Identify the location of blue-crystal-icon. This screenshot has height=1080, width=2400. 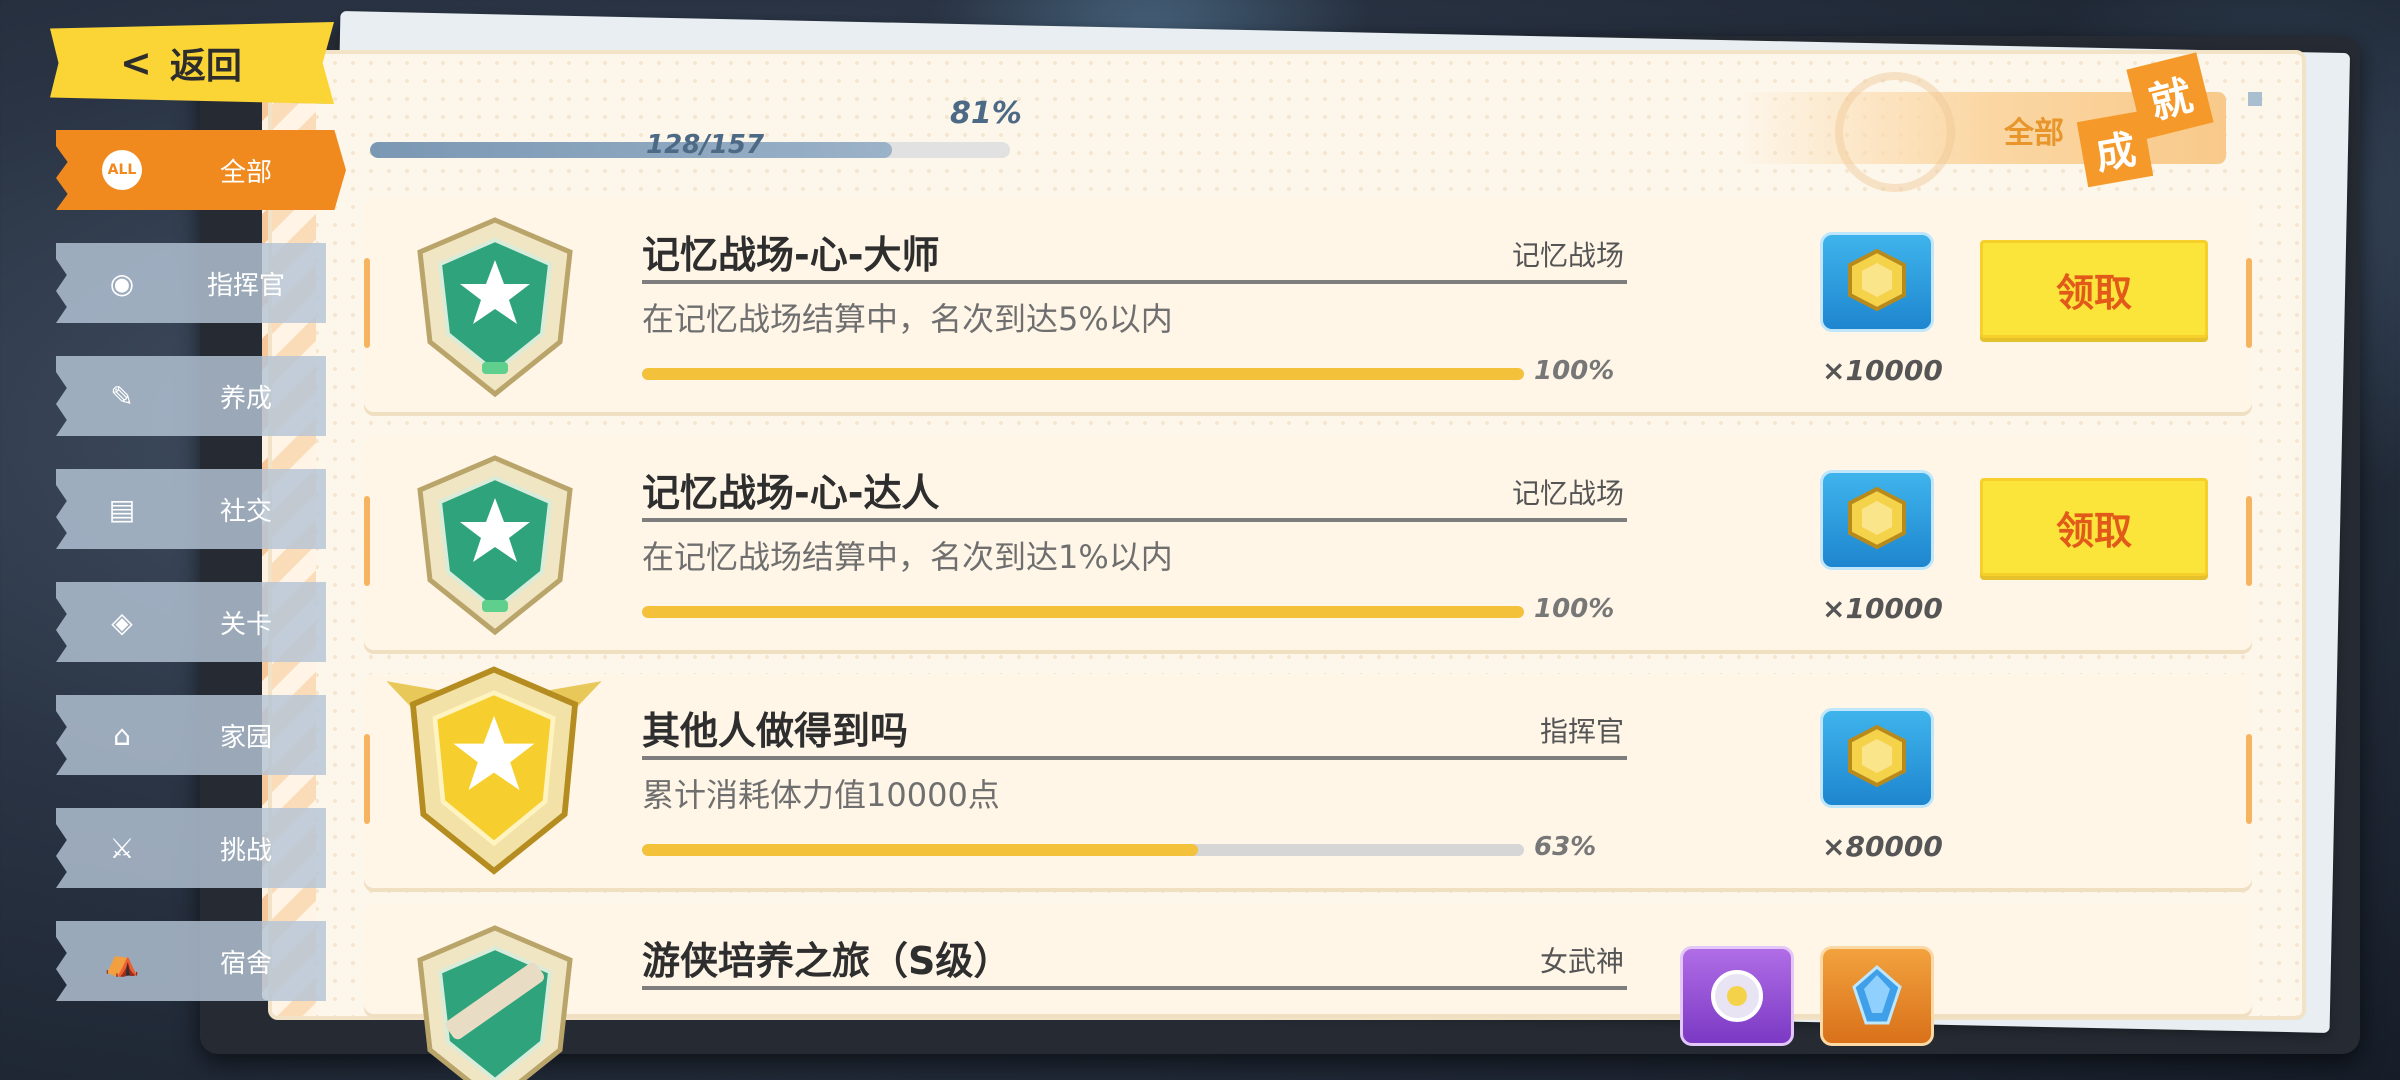
(1877, 995).